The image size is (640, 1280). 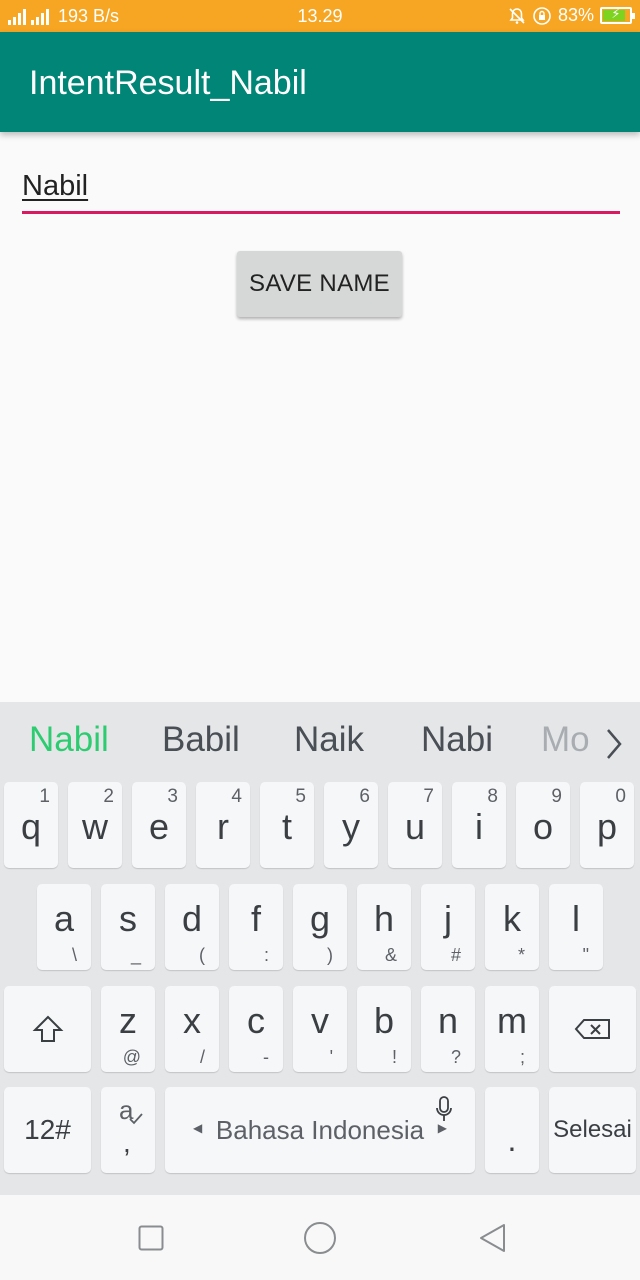 I want to click on key-x: x /, so click(x=192, y=1029).